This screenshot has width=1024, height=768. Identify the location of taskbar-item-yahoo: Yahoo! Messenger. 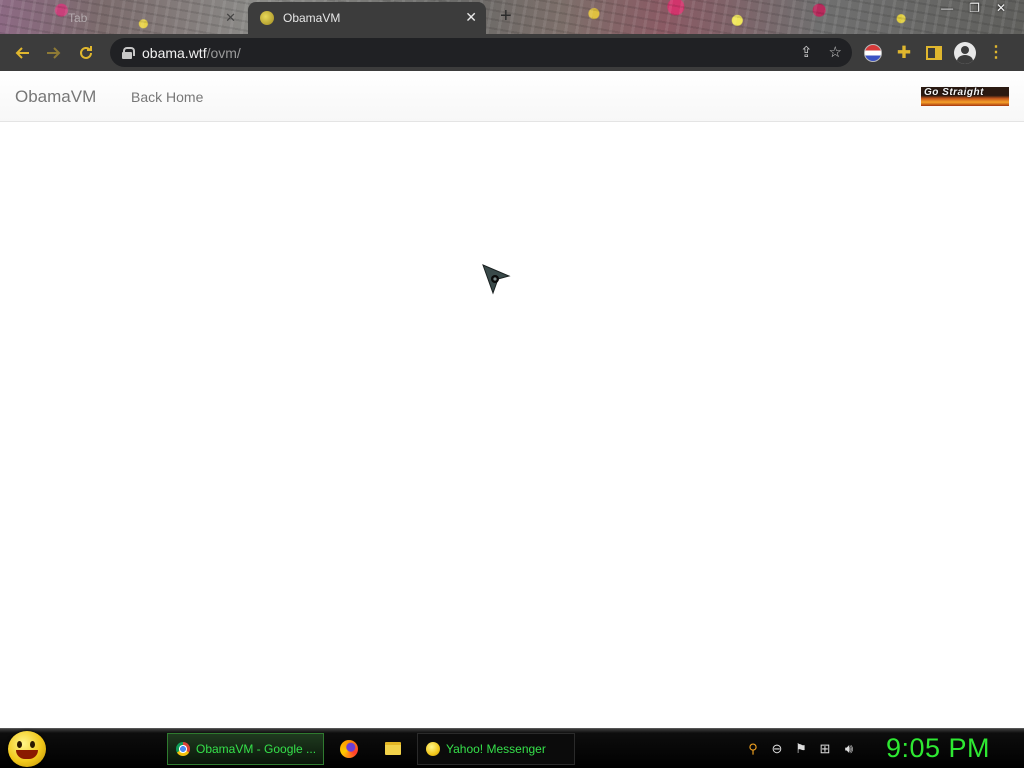
(496, 749).